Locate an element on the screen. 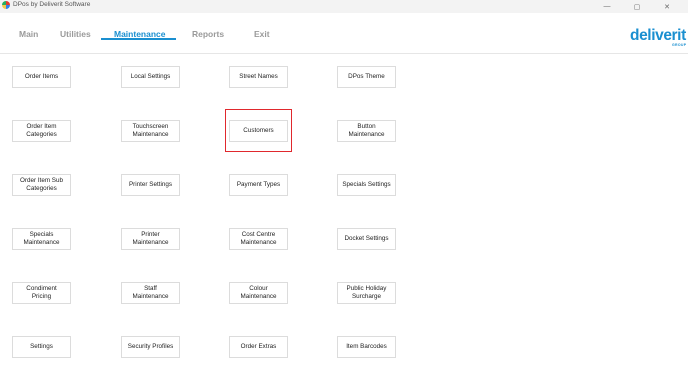  public-holiday-surcharge-label-line1: Public Holiday is located at coordinates (366, 289).